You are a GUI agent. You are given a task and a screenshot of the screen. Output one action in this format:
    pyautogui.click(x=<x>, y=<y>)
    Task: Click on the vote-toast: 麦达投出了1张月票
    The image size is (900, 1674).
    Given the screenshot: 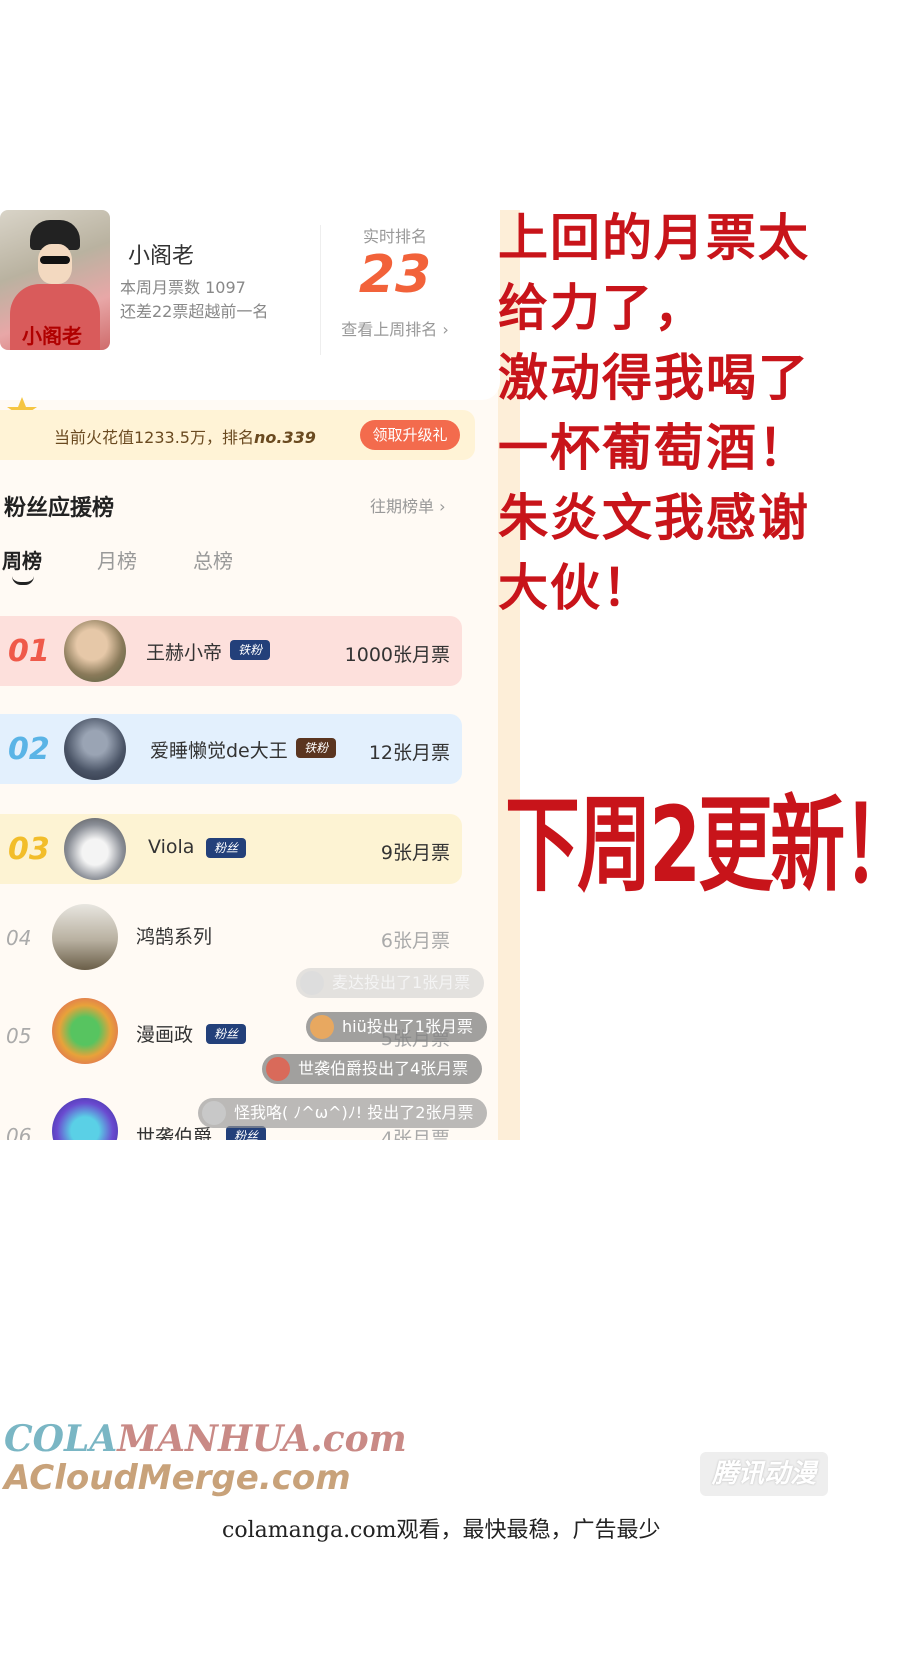 What is the action you would take?
    pyautogui.click(x=390, y=983)
    